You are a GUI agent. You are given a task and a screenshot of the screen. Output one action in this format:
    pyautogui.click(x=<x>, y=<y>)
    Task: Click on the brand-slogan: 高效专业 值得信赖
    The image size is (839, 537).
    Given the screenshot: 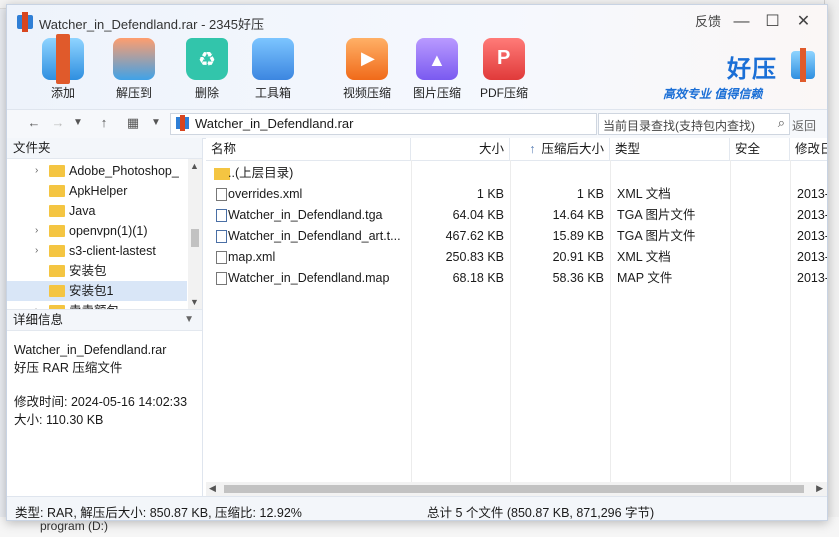 What is the action you would take?
    pyautogui.click(x=713, y=94)
    